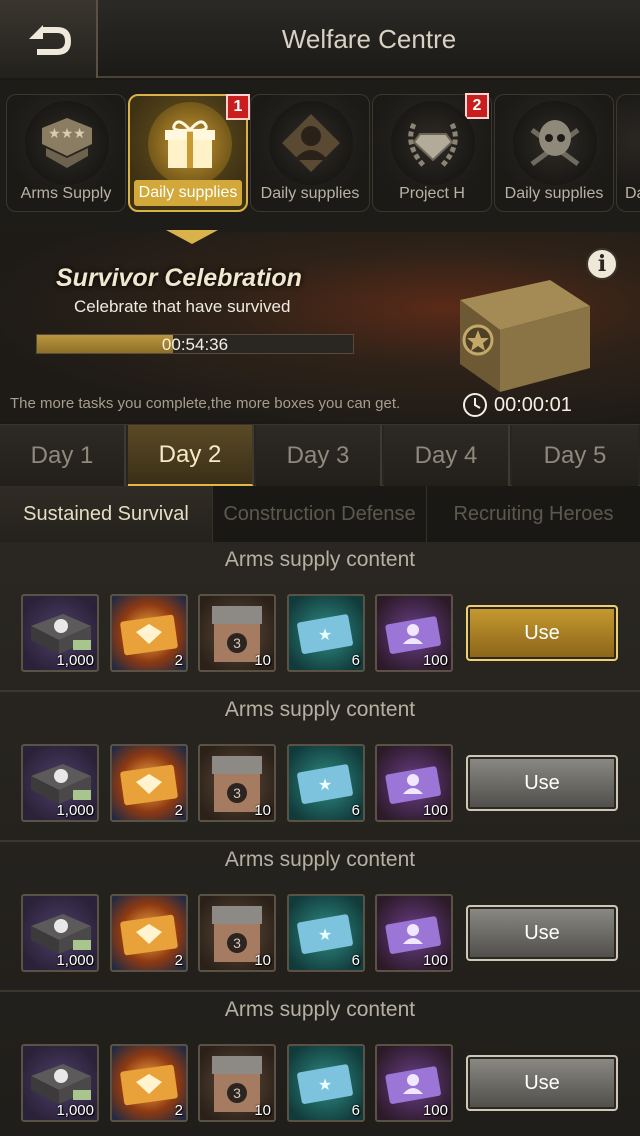  What do you see at coordinates (575, 456) in the screenshot?
I see `tab-day-5: Day 5` at bounding box center [575, 456].